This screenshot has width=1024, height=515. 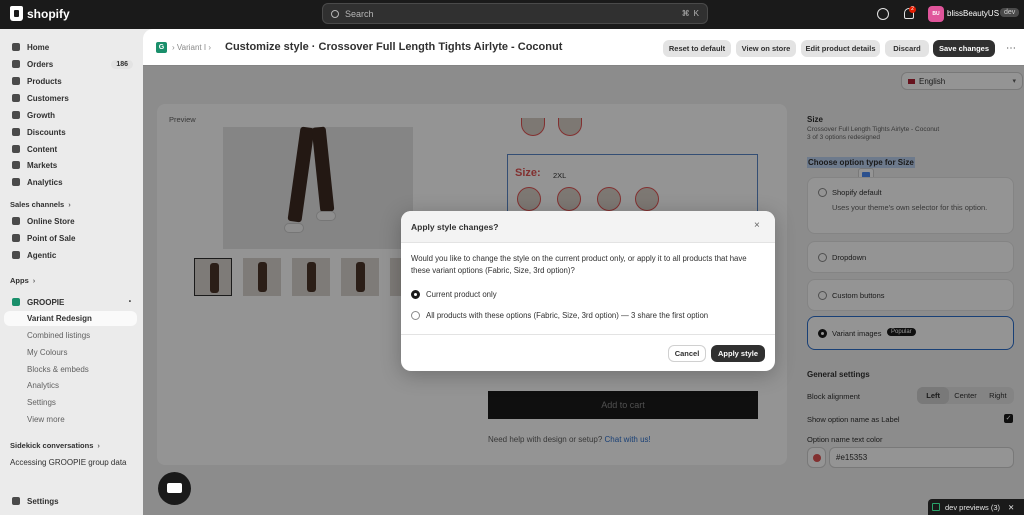 I want to click on close-icon: ×, so click(x=757, y=225).